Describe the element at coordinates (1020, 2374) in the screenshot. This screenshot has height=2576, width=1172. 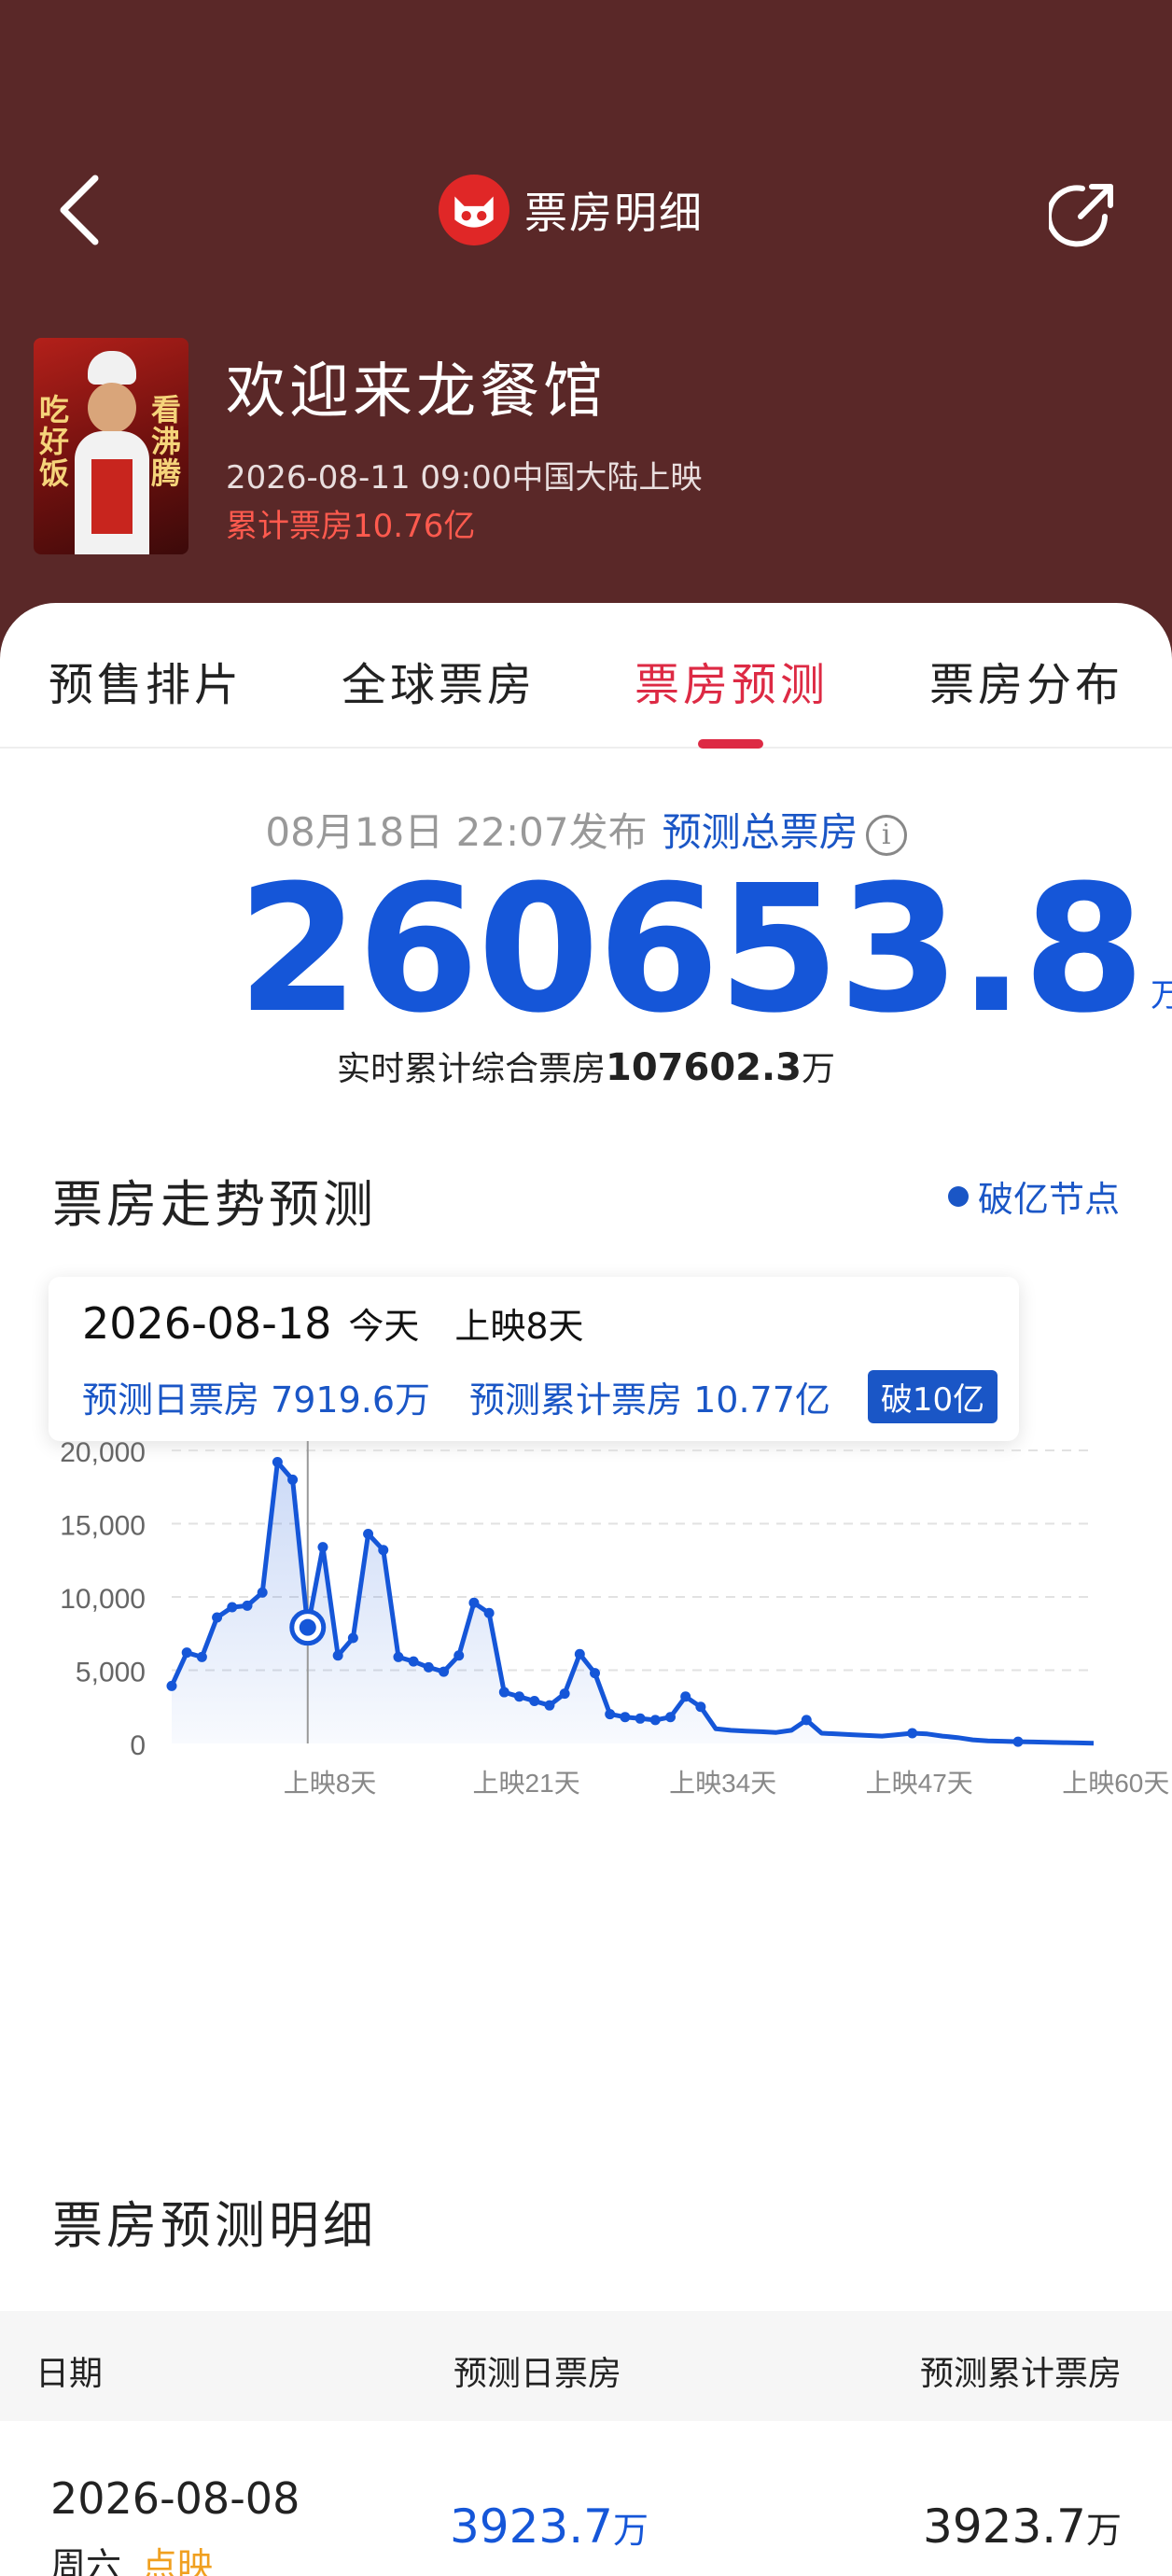
I see `col-cumulative: 预测累计票房` at that location.